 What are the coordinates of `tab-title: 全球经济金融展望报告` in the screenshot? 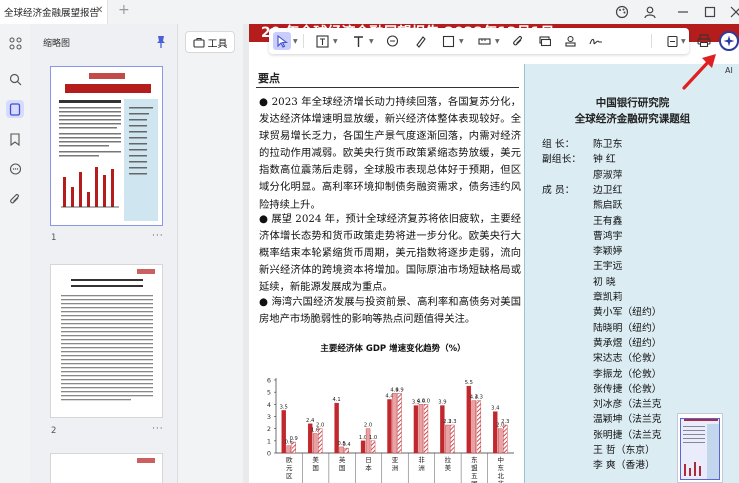 It's located at (52, 13).